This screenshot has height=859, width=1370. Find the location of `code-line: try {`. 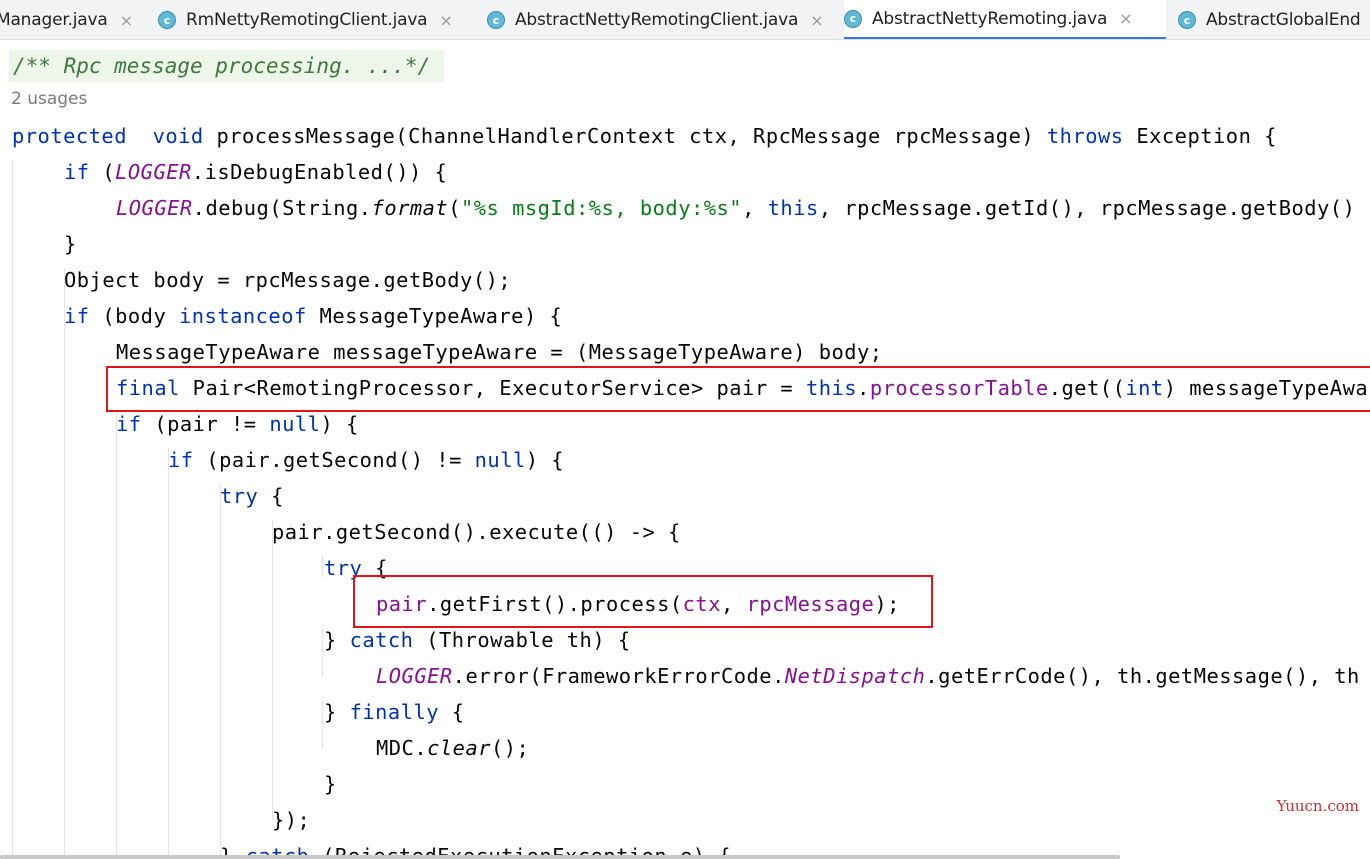

code-line: try { is located at coordinates (252, 496).